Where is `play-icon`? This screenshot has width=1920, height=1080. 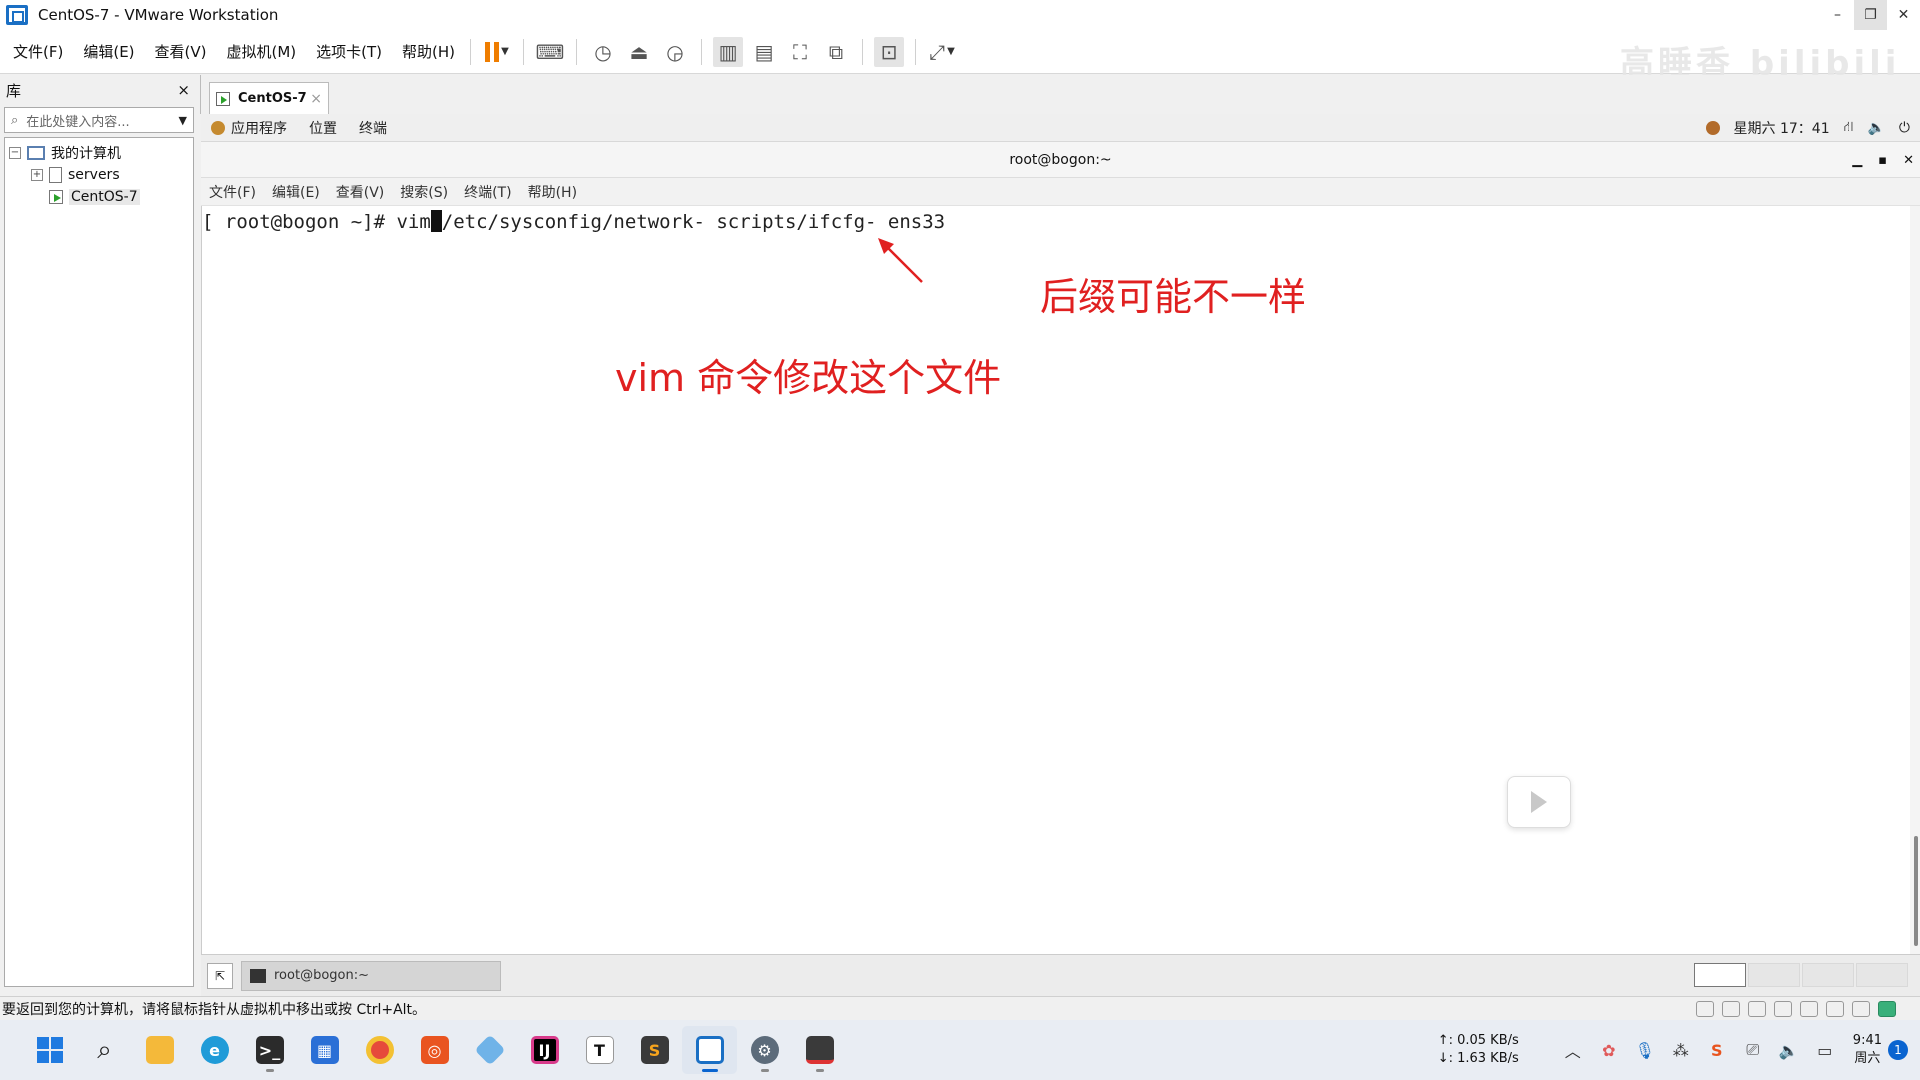
play-icon is located at coordinates (1539, 802).